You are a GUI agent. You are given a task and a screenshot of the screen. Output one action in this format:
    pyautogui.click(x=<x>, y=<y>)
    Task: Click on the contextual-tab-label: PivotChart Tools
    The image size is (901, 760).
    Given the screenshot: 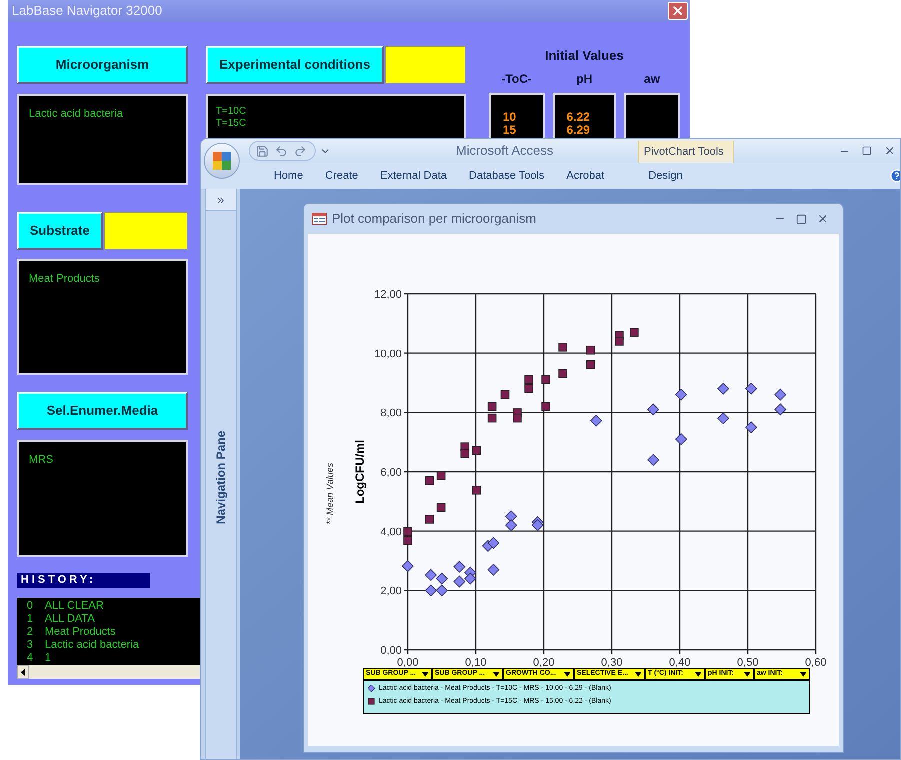 What is the action you would take?
    pyautogui.click(x=684, y=152)
    